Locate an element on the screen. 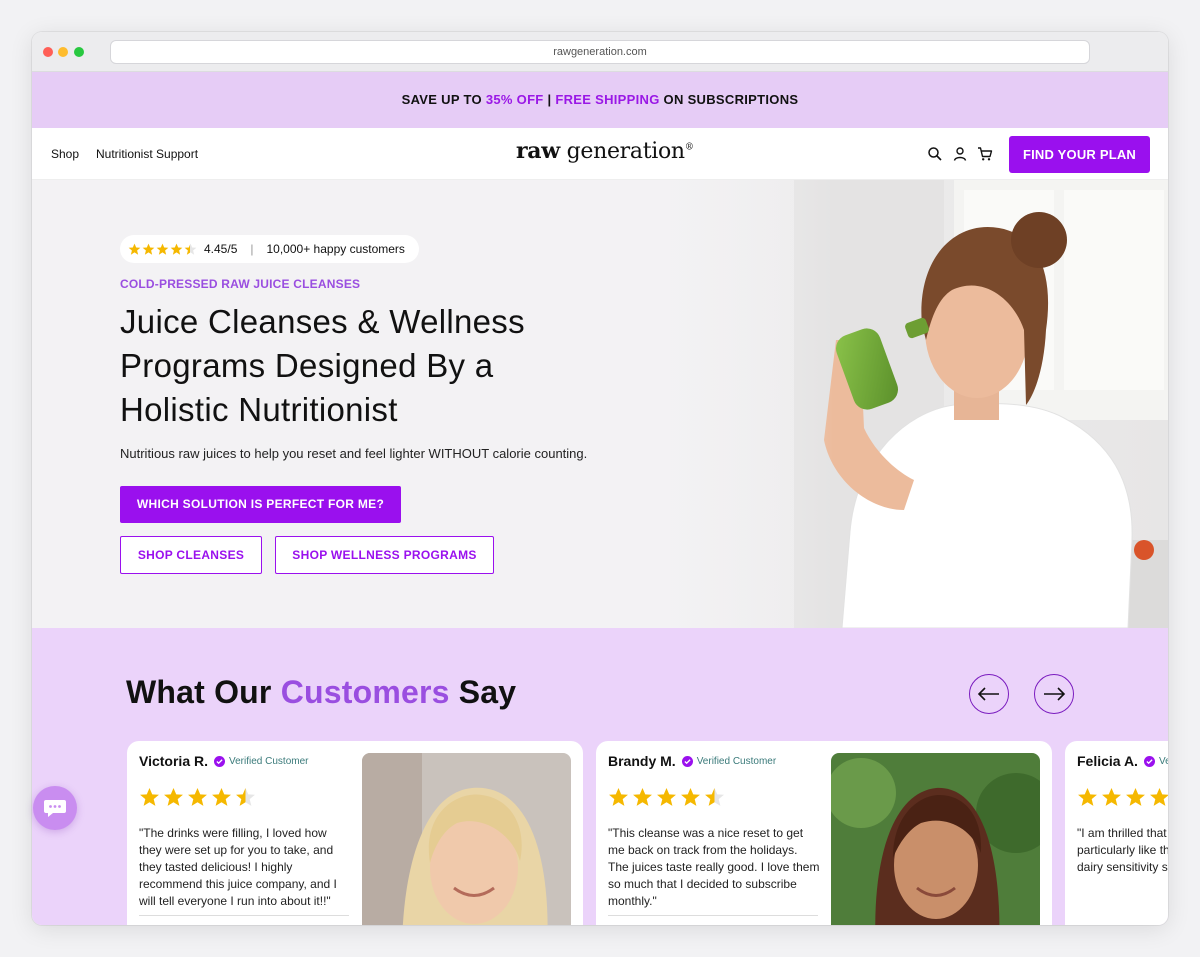 Image resolution: width=1200 pixels, height=957 pixels. promo-discount: 35% OFF is located at coordinates (514, 99).